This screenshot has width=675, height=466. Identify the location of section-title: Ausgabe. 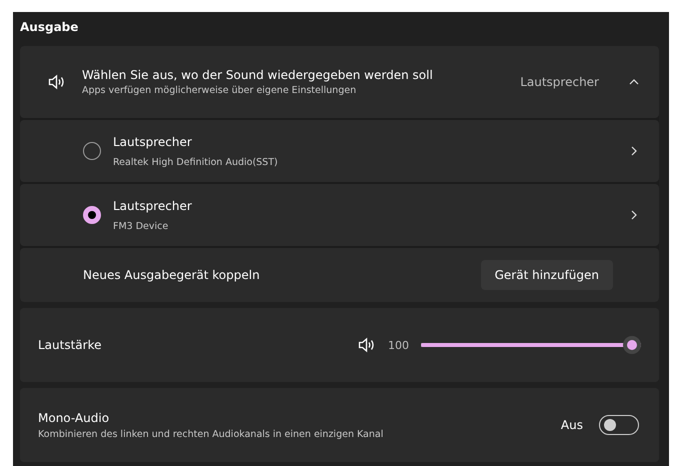
(50, 27).